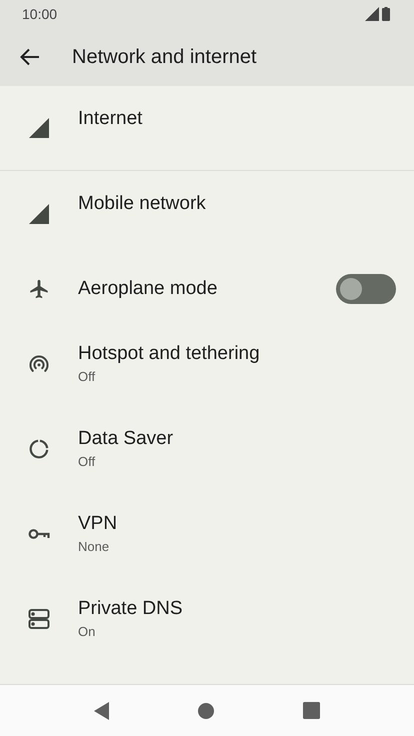 The image size is (414, 736). Describe the element at coordinates (98, 524) in the screenshot. I see `item-title: VPN` at that location.